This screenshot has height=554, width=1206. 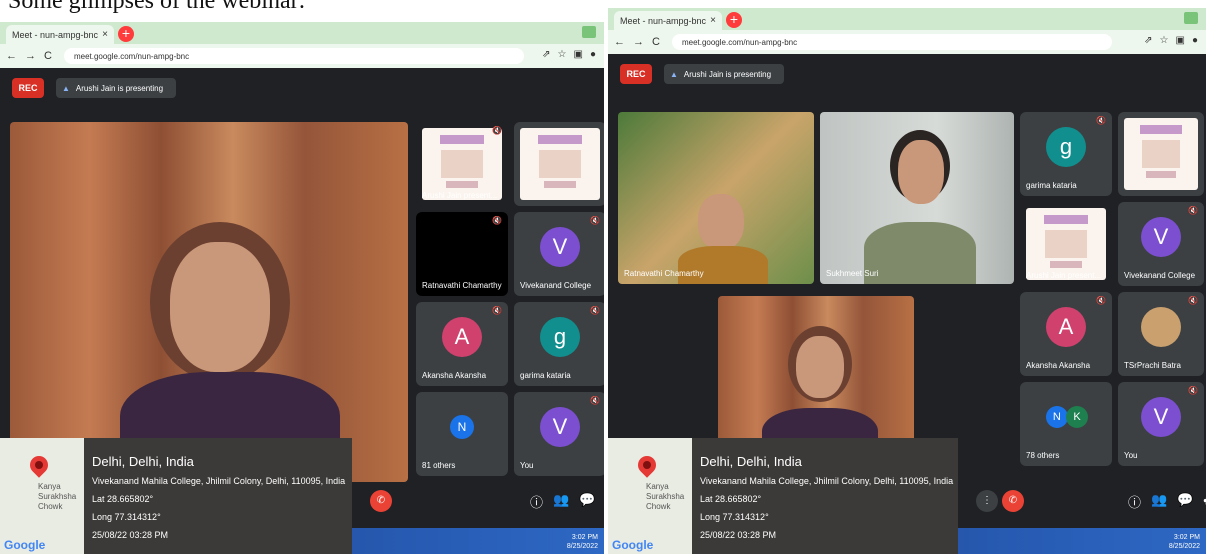 What do you see at coordinates (1161, 327) in the screenshot?
I see `participant-photo` at bounding box center [1161, 327].